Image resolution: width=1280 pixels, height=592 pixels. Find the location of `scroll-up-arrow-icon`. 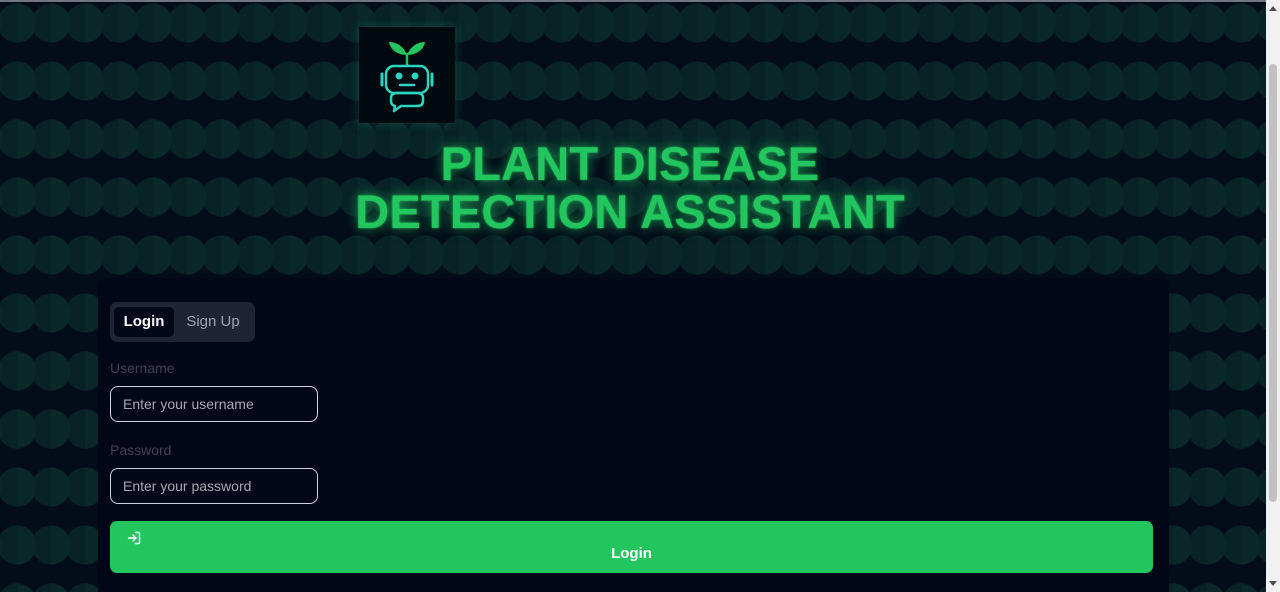

scroll-up-arrow-icon is located at coordinates (1273, 8).